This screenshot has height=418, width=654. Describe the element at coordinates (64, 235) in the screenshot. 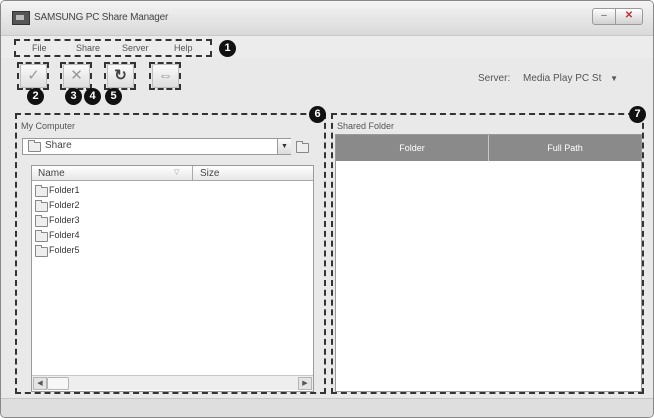

I see `list-item-label: Folder4` at that location.